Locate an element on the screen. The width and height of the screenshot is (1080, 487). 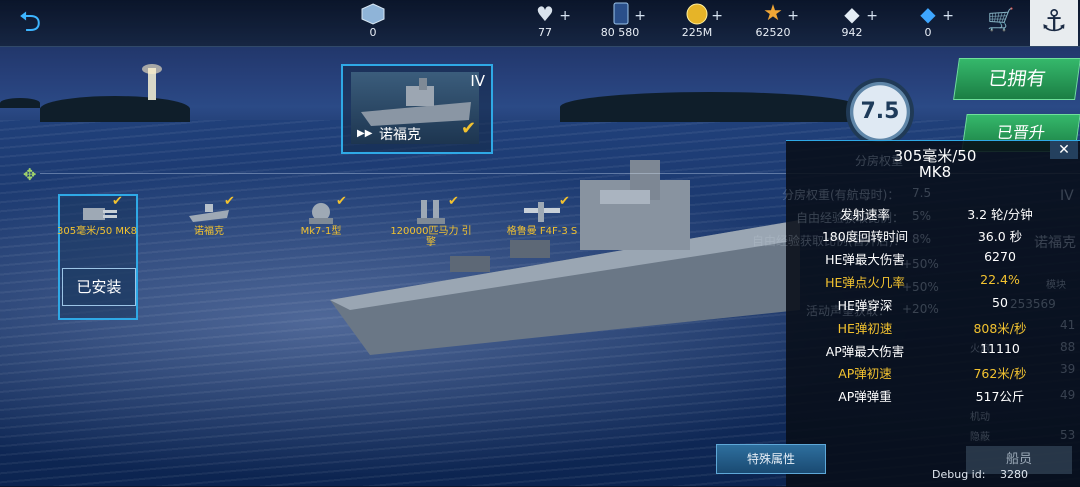
close-icon: ✕ is located at coordinates (1064, 150).